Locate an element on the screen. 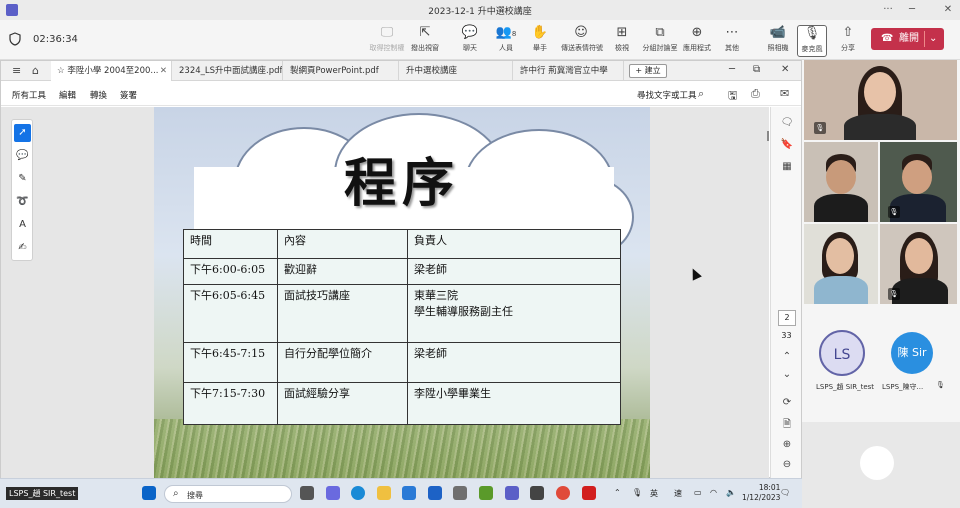 This screenshot has width=960, height=508. media-app-icon is located at coordinates (486, 493).